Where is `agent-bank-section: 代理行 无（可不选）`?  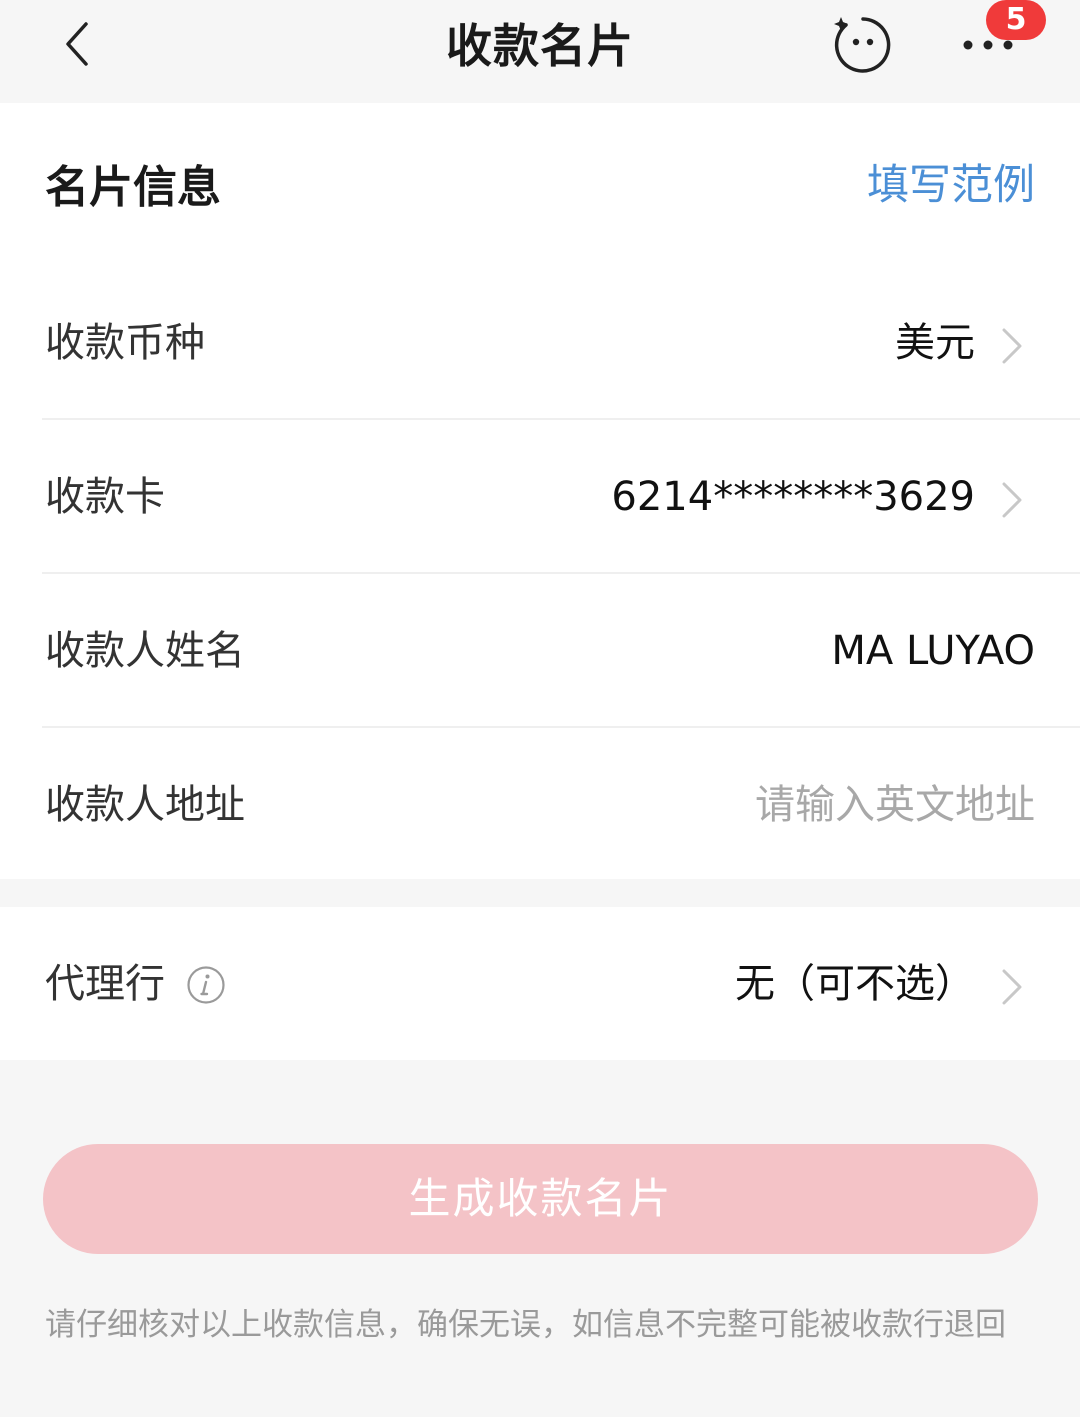
agent-bank-section: 代理行 无（可不选） is located at coordinates (540, 983).